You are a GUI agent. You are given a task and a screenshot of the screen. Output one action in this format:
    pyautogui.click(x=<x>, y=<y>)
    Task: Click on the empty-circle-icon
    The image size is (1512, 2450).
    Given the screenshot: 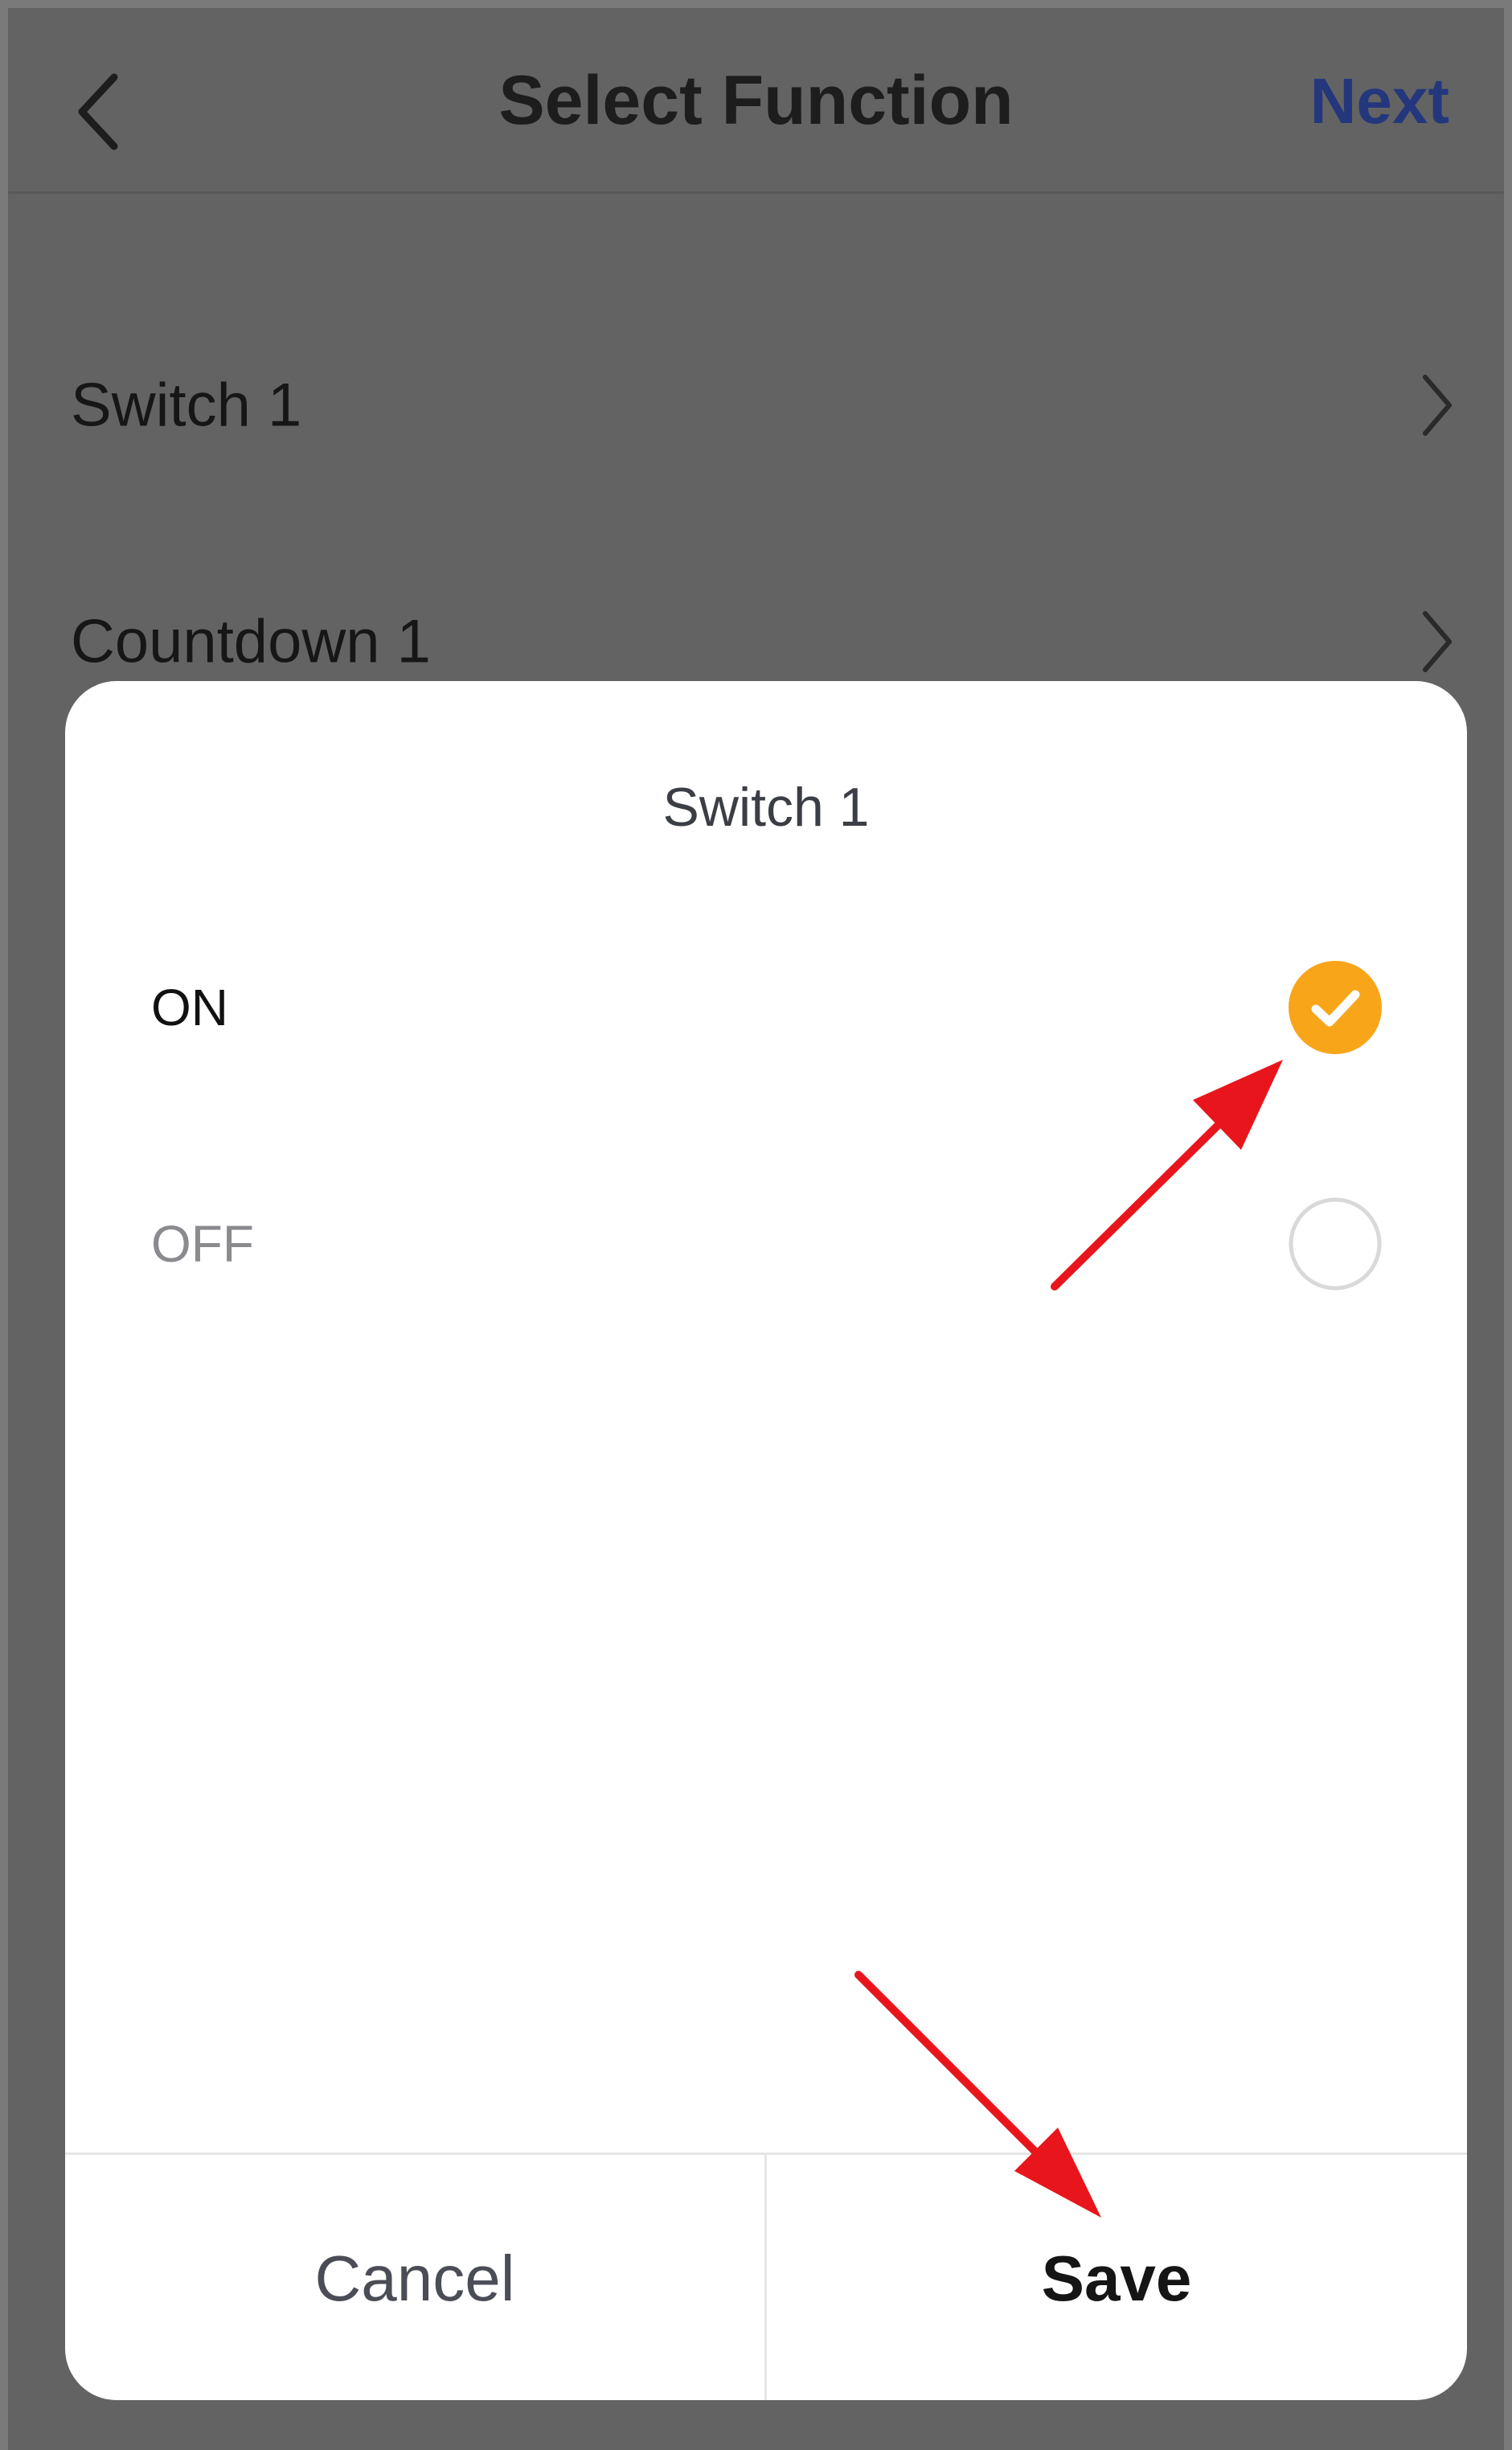 What is the action you would take?
    pyautogui.click(x=1335, y=1244)
    